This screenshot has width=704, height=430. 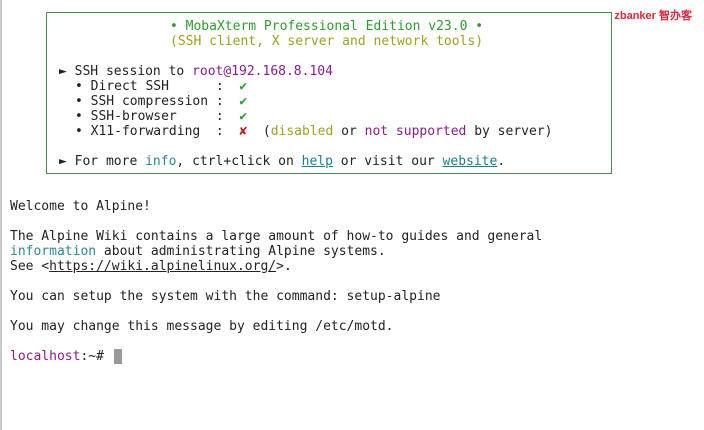 What do you see at coordinates (470, 161) in the screenshot?
I see `website-link: website` at bounding box center [470, 161].